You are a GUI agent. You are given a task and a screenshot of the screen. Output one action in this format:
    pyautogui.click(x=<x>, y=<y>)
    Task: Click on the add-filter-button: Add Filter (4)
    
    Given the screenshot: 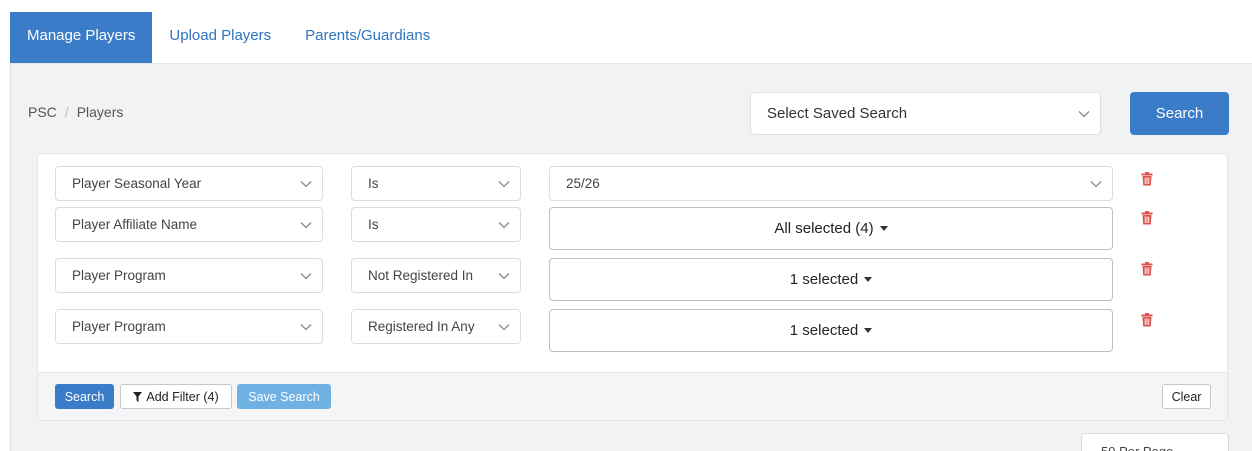 What is the action you would take?
    pyautogui.click(x=176, y=396)
    